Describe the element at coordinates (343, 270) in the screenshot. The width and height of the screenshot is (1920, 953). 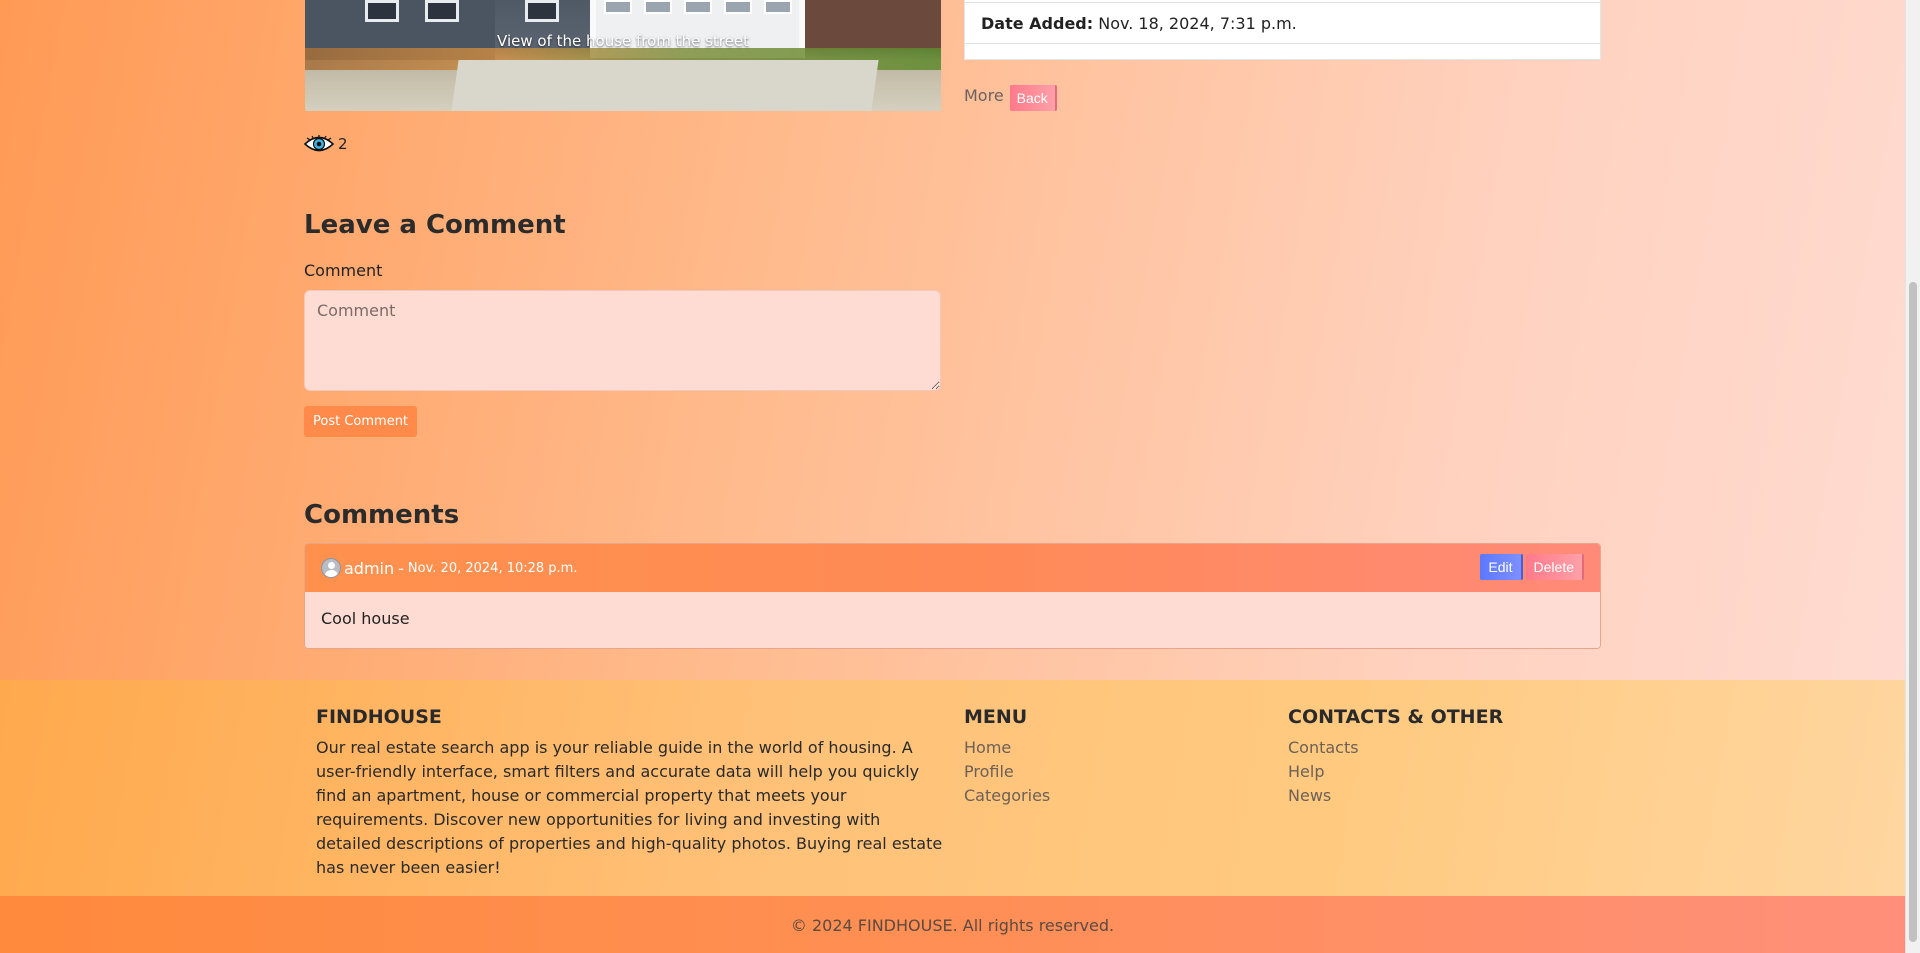
I see `comment-label: Comment` at that location.